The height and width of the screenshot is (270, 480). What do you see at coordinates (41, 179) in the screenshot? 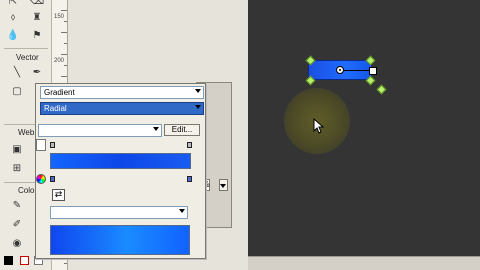
I see `color-wheel-icon` at bounding box center [41, 179].